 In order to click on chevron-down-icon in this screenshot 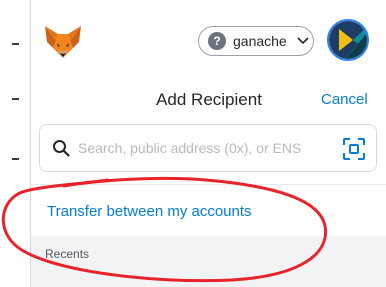, I will do `click(303, 41)`.